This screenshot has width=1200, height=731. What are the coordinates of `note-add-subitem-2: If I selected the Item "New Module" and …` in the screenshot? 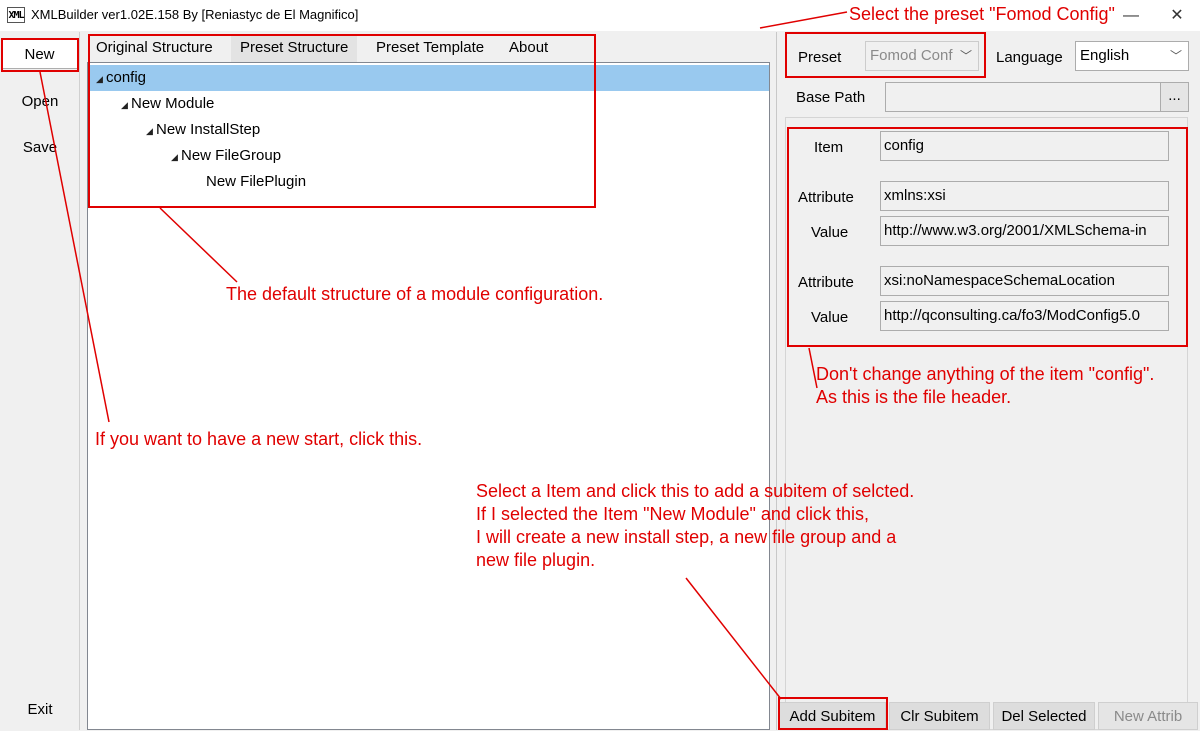 It's located at (672, 514).